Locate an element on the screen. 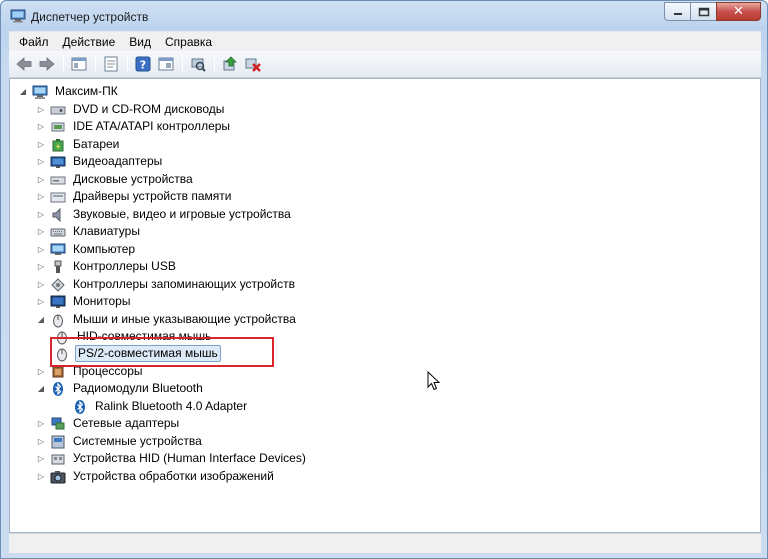 This screenshot has width=768, height=559. red-highlight-box is located at coordinates (162, 352).